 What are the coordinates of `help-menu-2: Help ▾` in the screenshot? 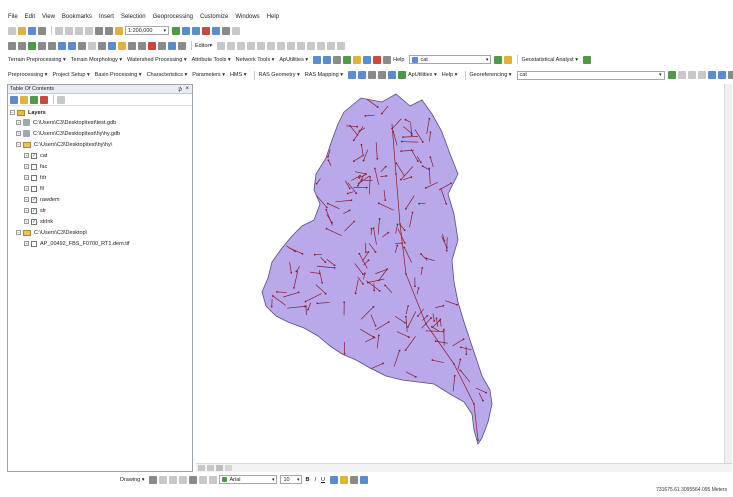 It's located at (450, 75).